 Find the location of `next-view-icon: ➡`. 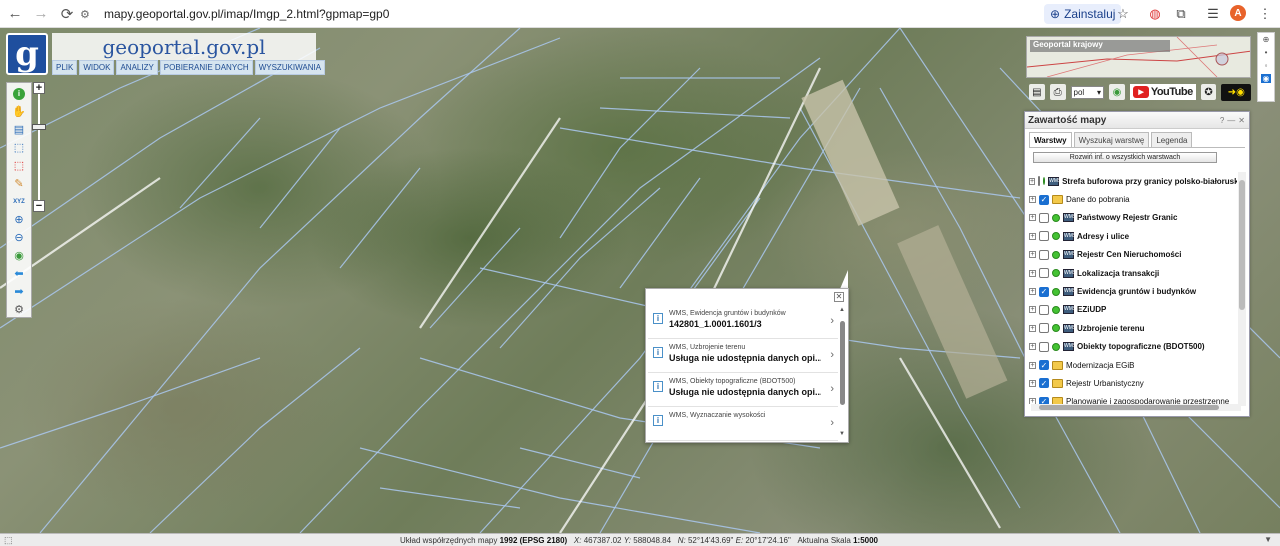

next-view-icon: ➡ is located at coordinates (19, 291).